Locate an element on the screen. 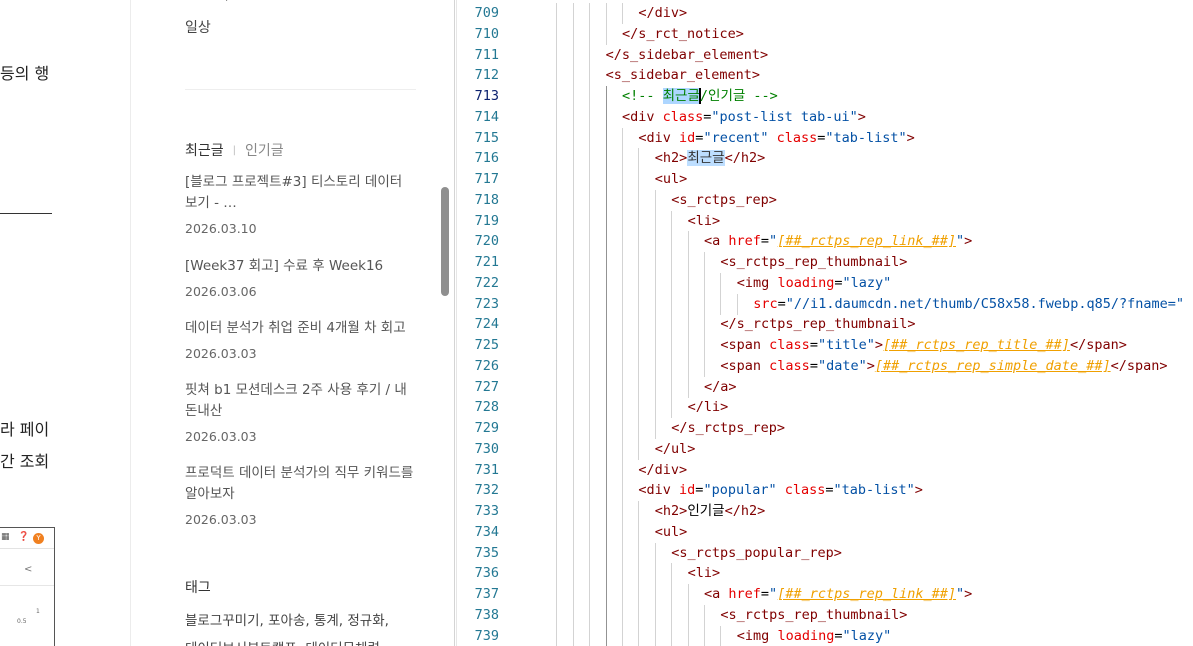 Image resolution: width=1193 pixels, height=646 pixels. code-text: <div class="post-list tab-ui"> is located at coordinates (744, 117).